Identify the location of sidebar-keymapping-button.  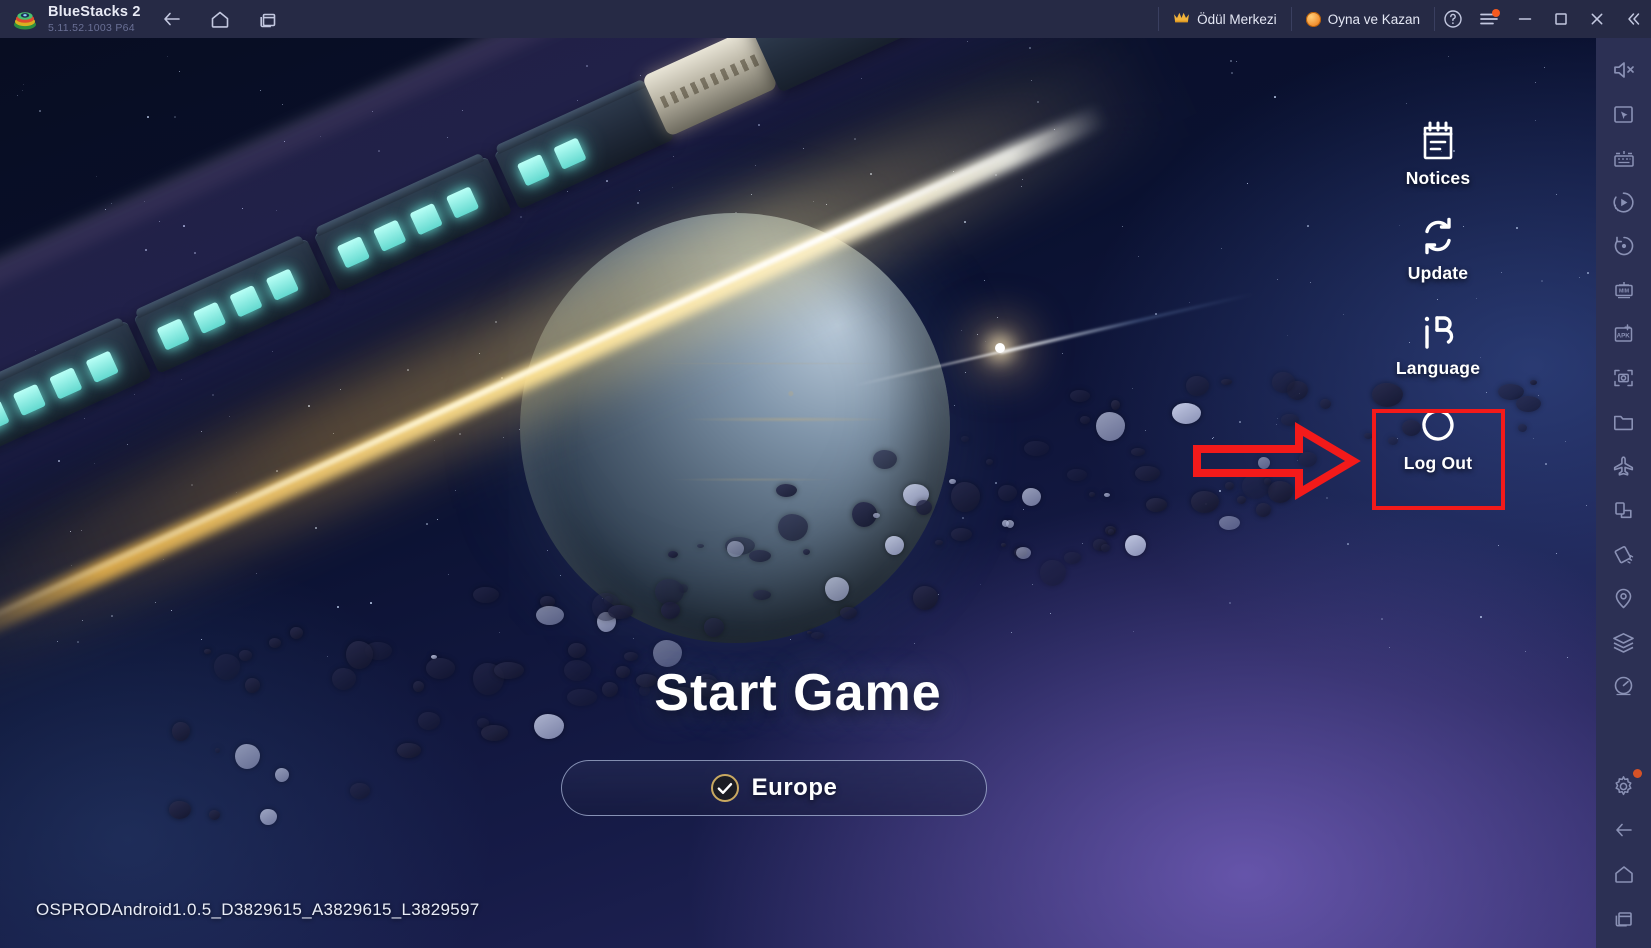
(1624, 158).